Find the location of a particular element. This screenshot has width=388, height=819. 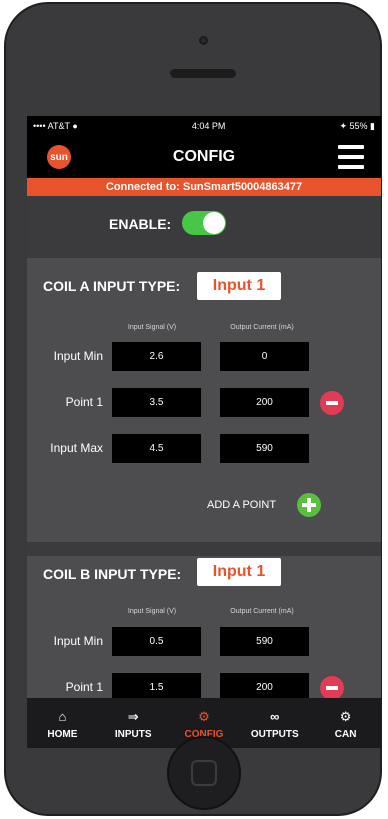

wifi-icon: ● is located at coordinates (75, 126).